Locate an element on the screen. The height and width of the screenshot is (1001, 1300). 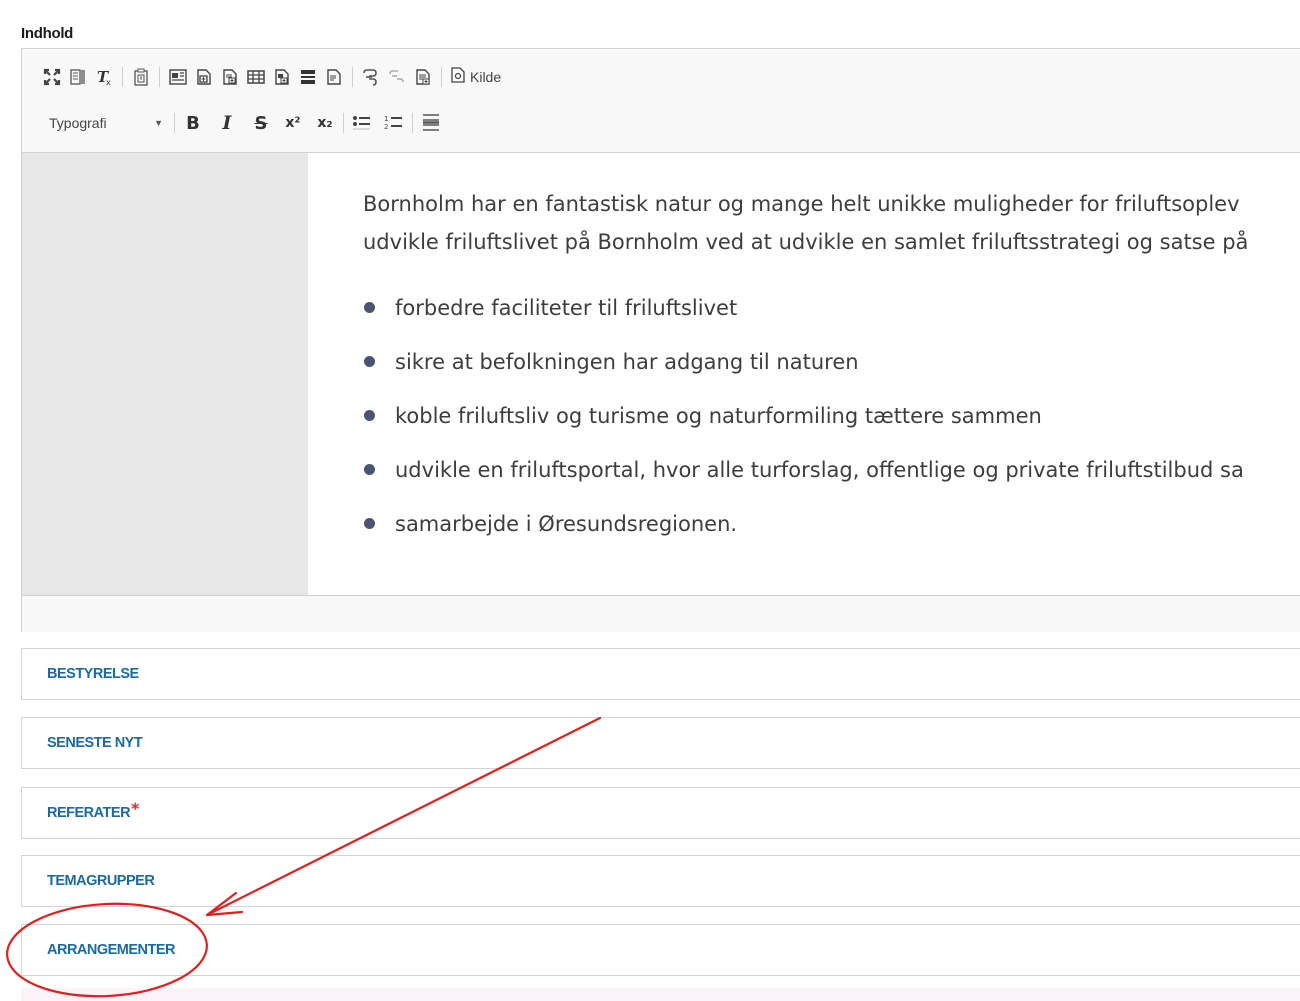
section-temagrupper: TEMAGRUPPER is located at coordinates (660, 881).